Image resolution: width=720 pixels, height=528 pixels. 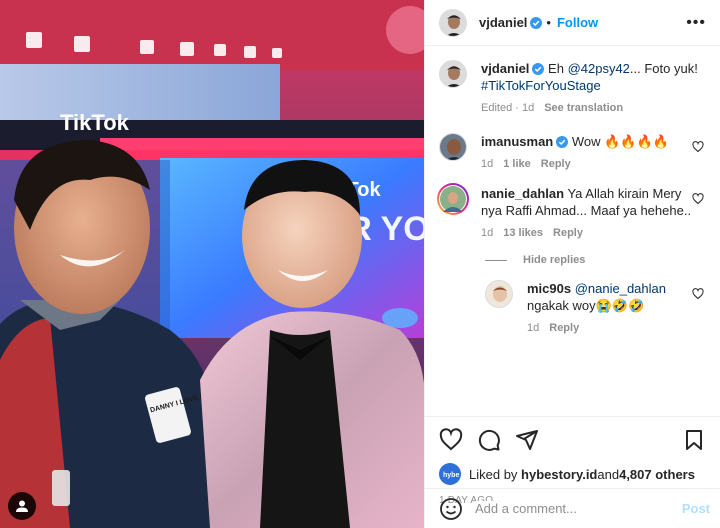 I want to click on tagged-user-icon, so click(x=22, y=506).